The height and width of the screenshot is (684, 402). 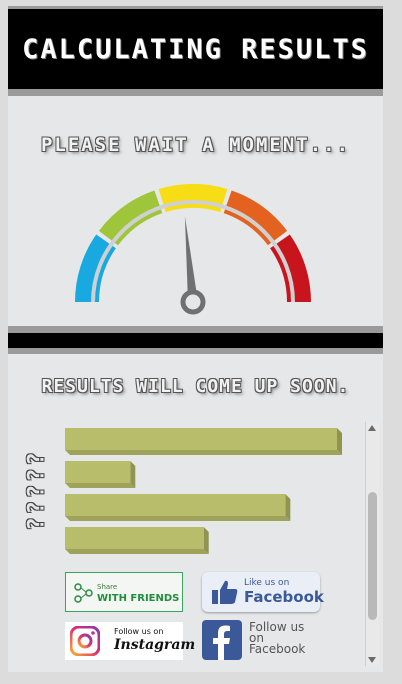 What do you see at coordinates (124, 592) in the screenshot?
I see `share-with-friends-button: Share WITH FRIENDS` at bounding box center [124, 592].